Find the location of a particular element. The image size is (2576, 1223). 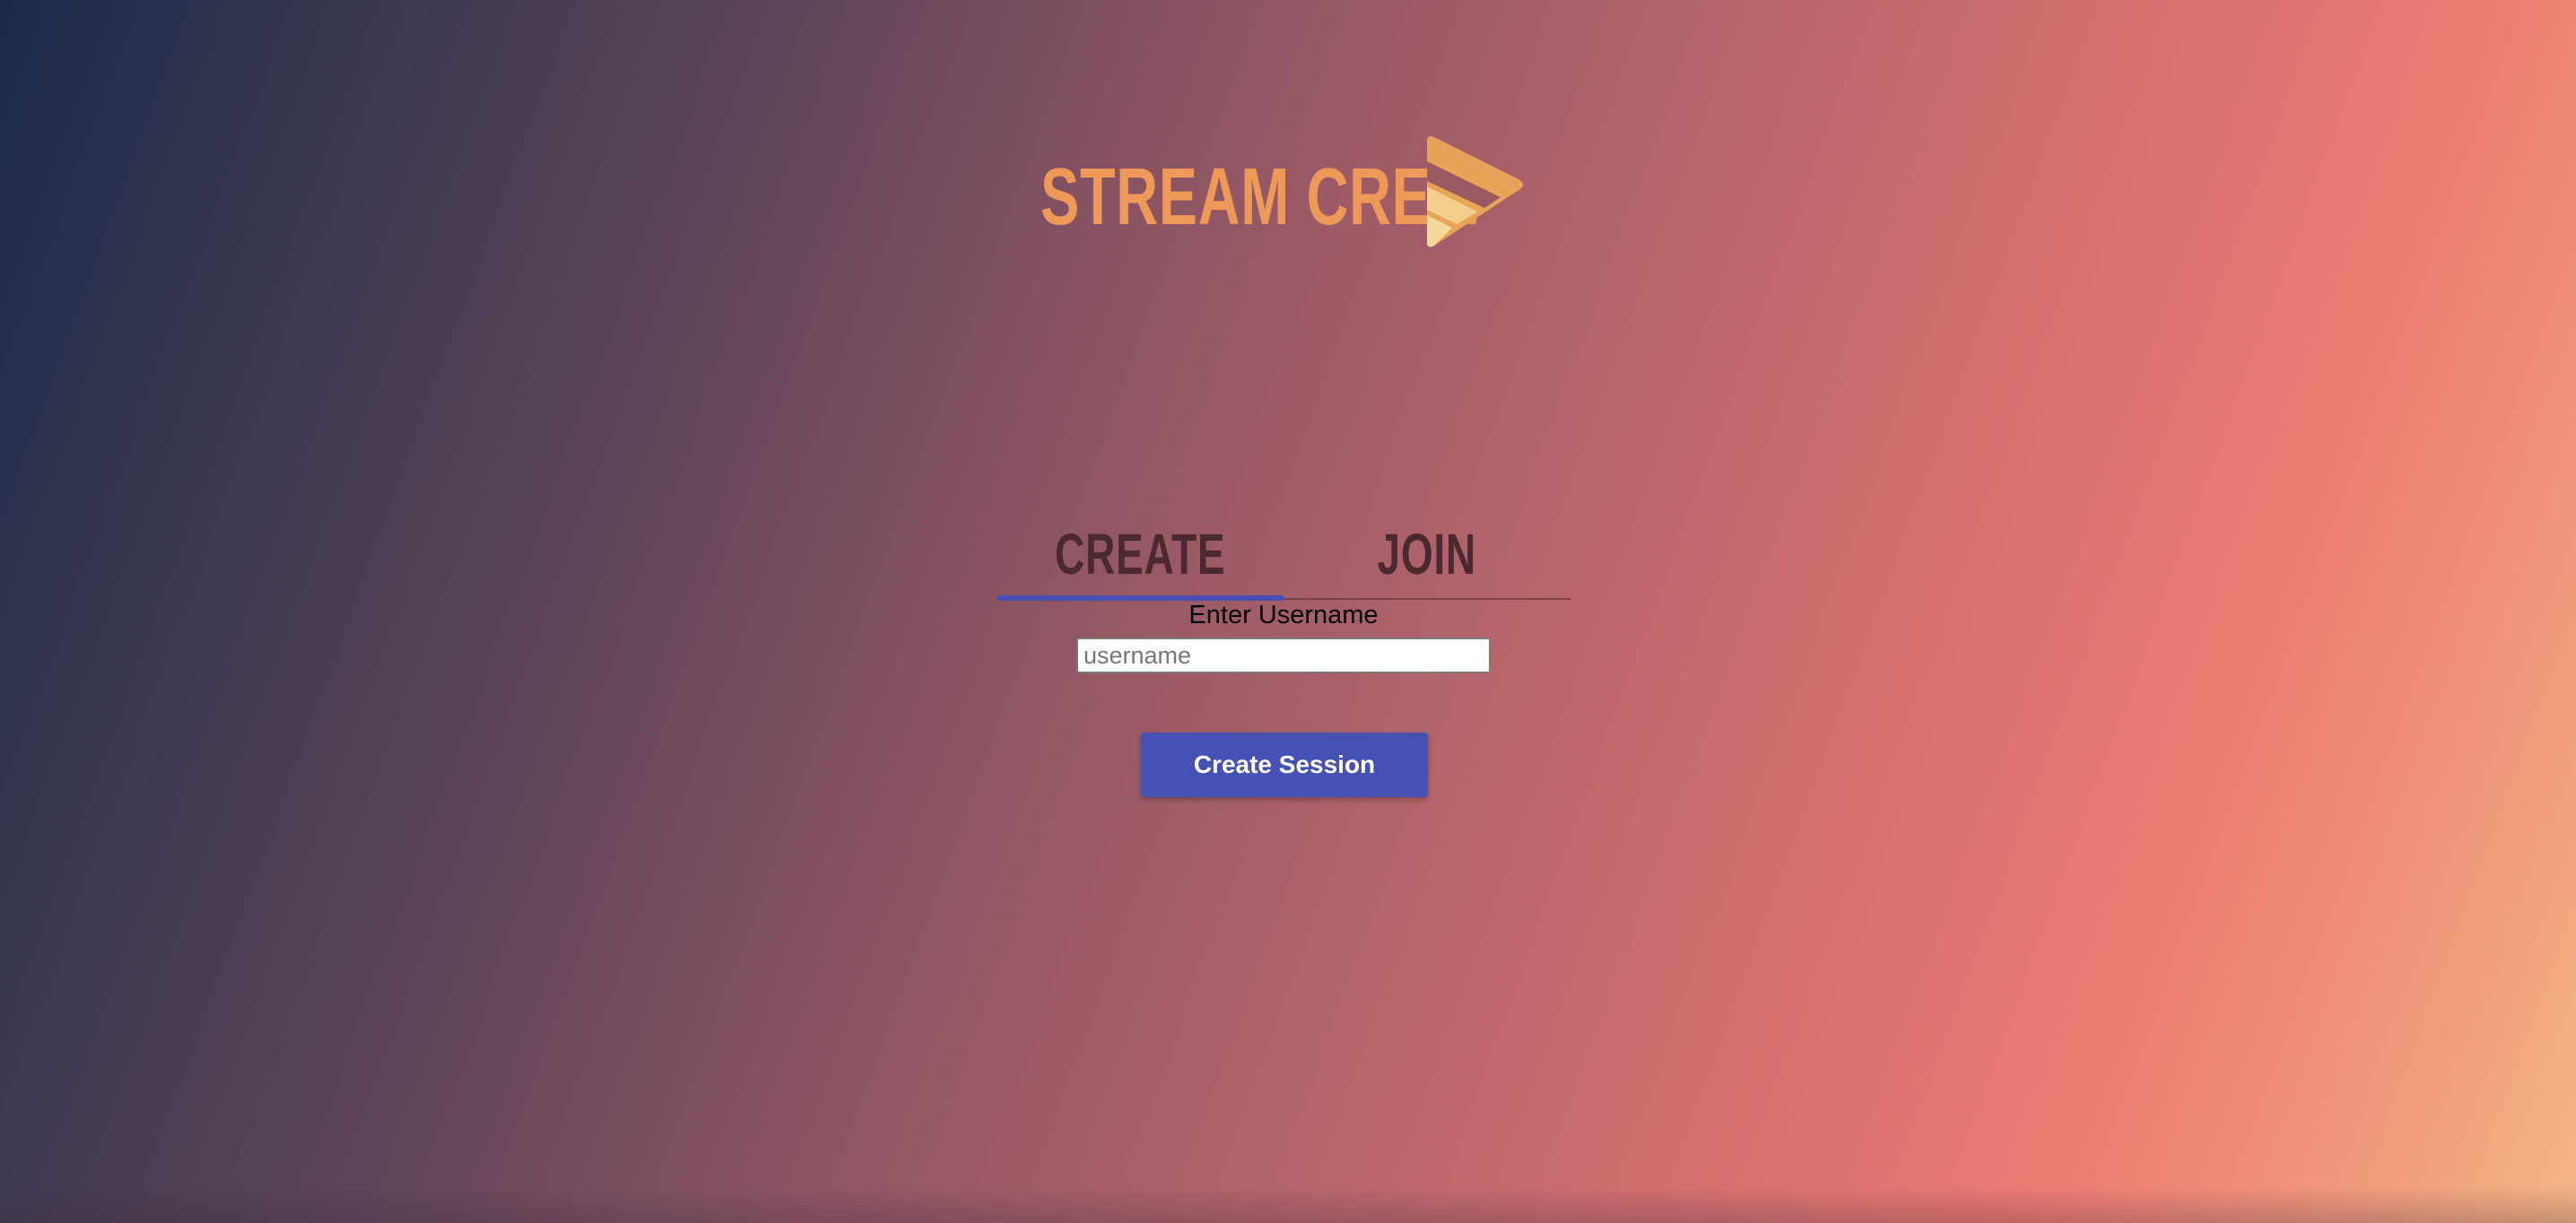

play-logo-icon is located at coordinates (1475, 191).